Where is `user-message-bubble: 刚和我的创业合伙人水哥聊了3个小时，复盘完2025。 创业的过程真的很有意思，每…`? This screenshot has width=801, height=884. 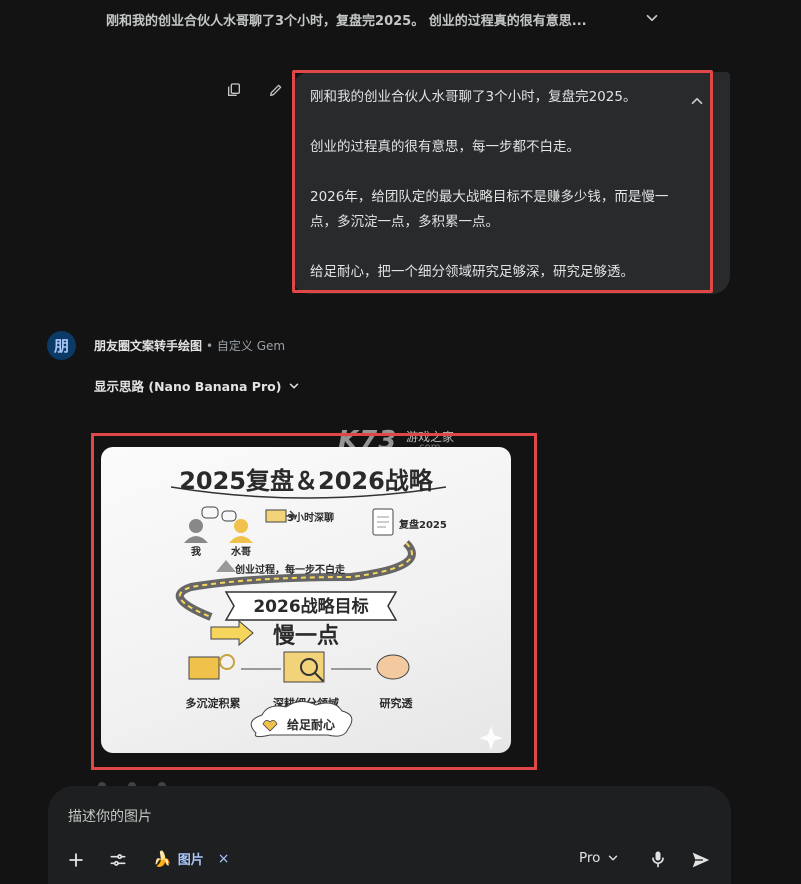 user-message-bubble: 刚和我的创业合伙人水哥聊了3个小时，复盘完2025。 创业的过程真的很有意思，每… is located at coordinates (511, 182).